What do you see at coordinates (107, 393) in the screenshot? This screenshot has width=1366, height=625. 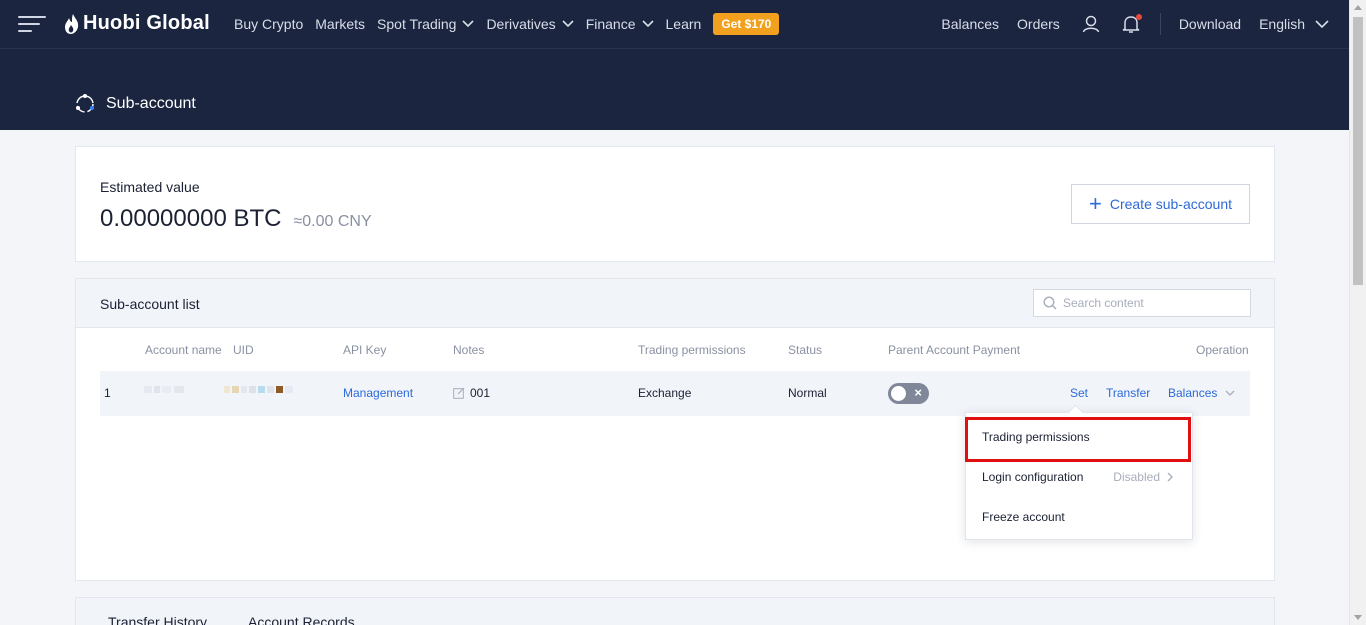 I see `row-index: 1` at bounding box center [107, 393].